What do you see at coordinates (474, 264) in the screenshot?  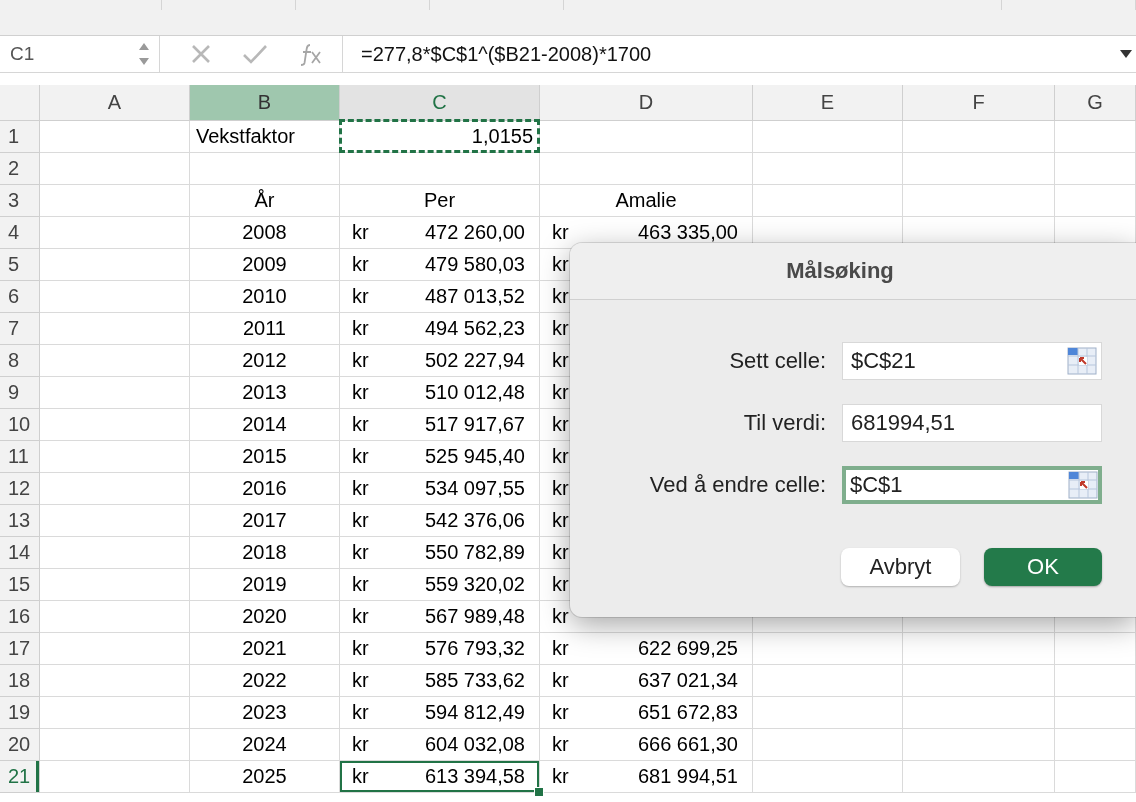 I see `cell-value: 479 580,03` at bounding box center [474, 264].